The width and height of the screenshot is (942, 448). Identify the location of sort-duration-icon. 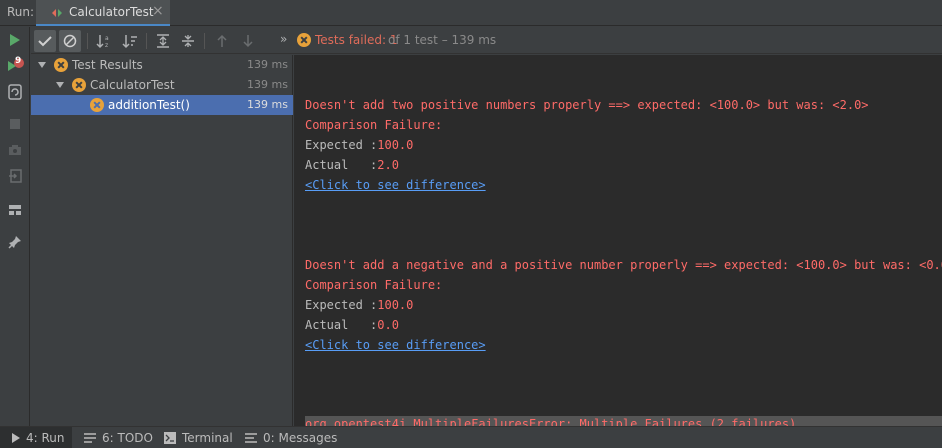
(130, 41).